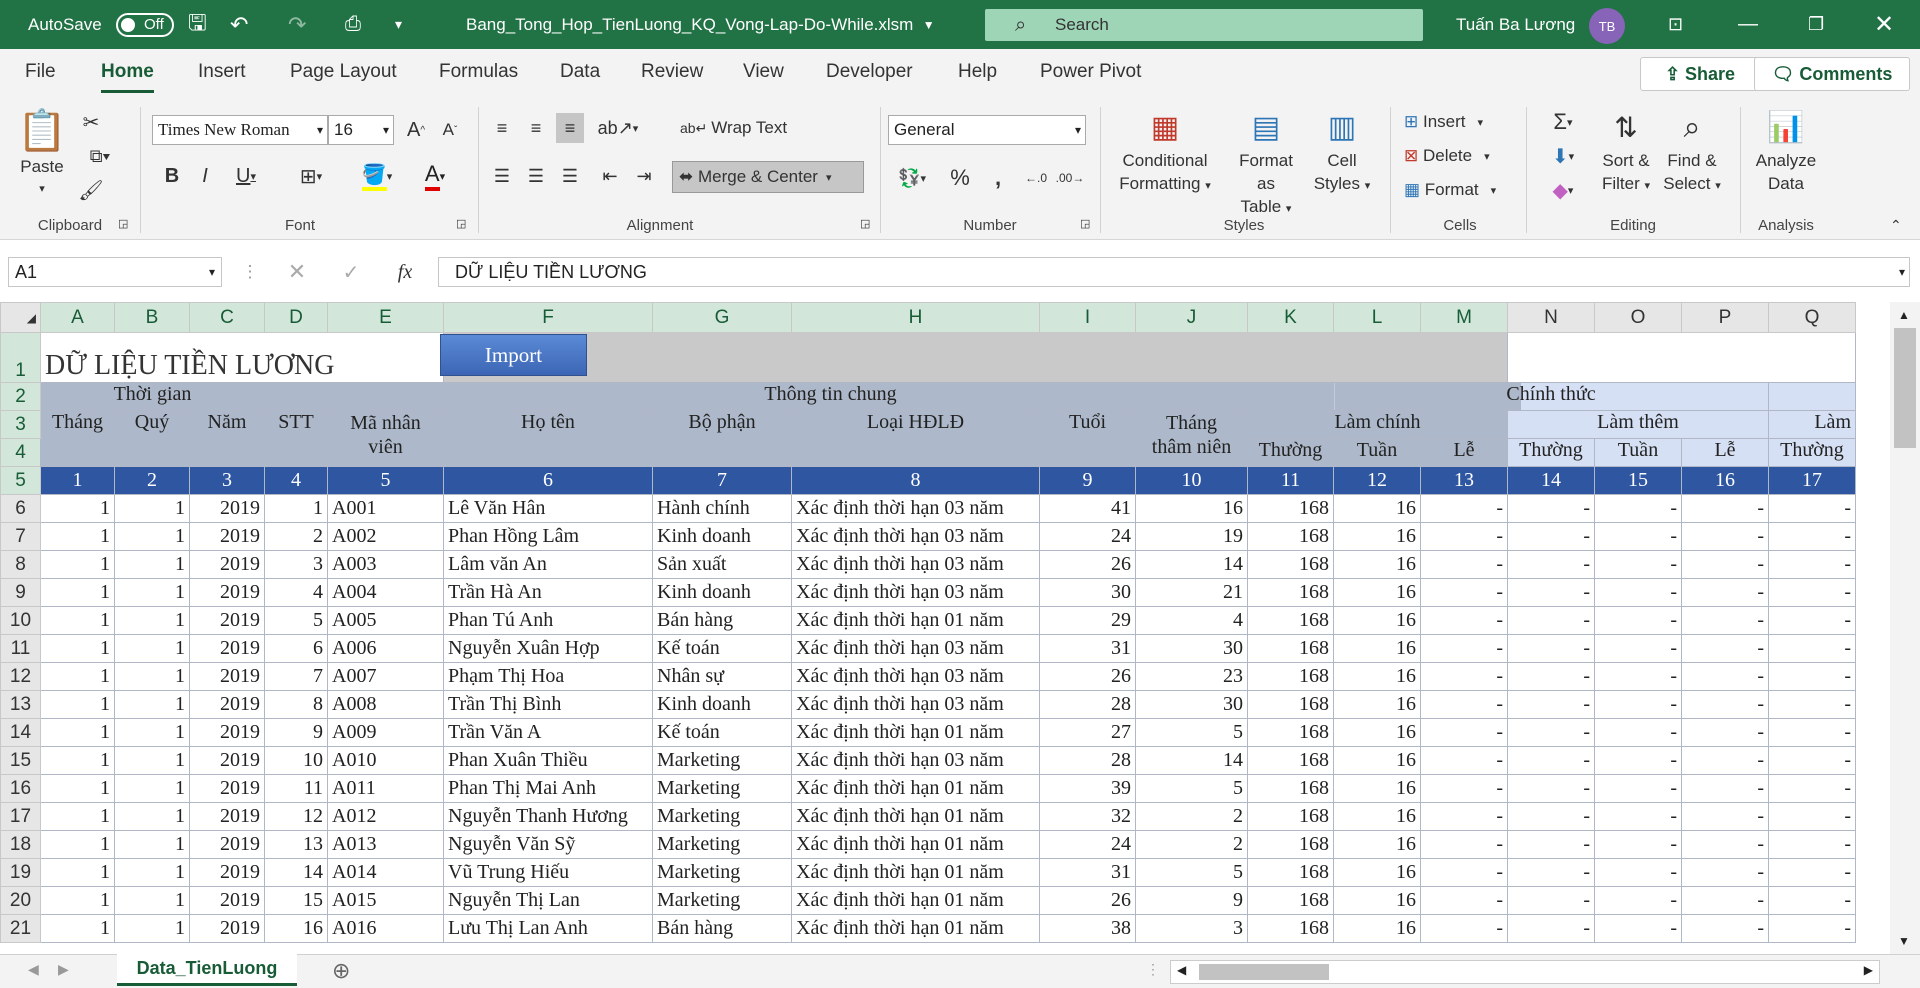 Image resolution: width=1920 pixels, height=988 pixels. Describe the element at coordinates (722, 704) in the screenshot. I see `table-cell: Kinh doanh` at that location.